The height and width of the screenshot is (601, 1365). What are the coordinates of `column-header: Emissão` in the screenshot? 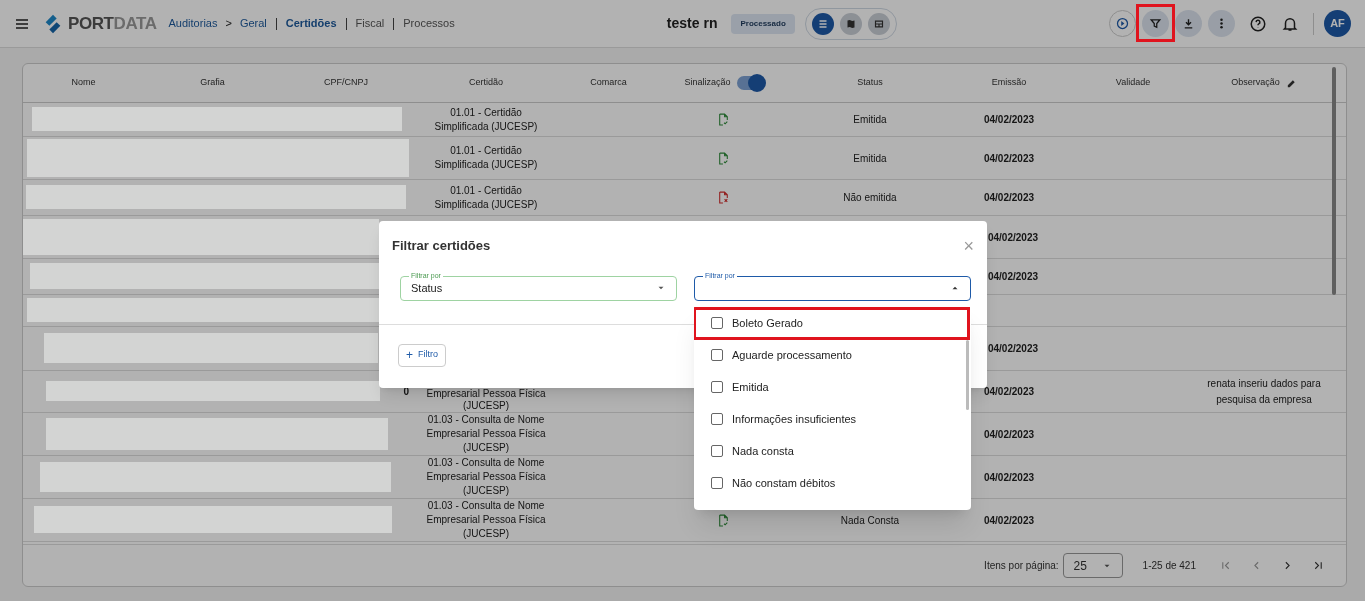 It's located at (1009, 83).